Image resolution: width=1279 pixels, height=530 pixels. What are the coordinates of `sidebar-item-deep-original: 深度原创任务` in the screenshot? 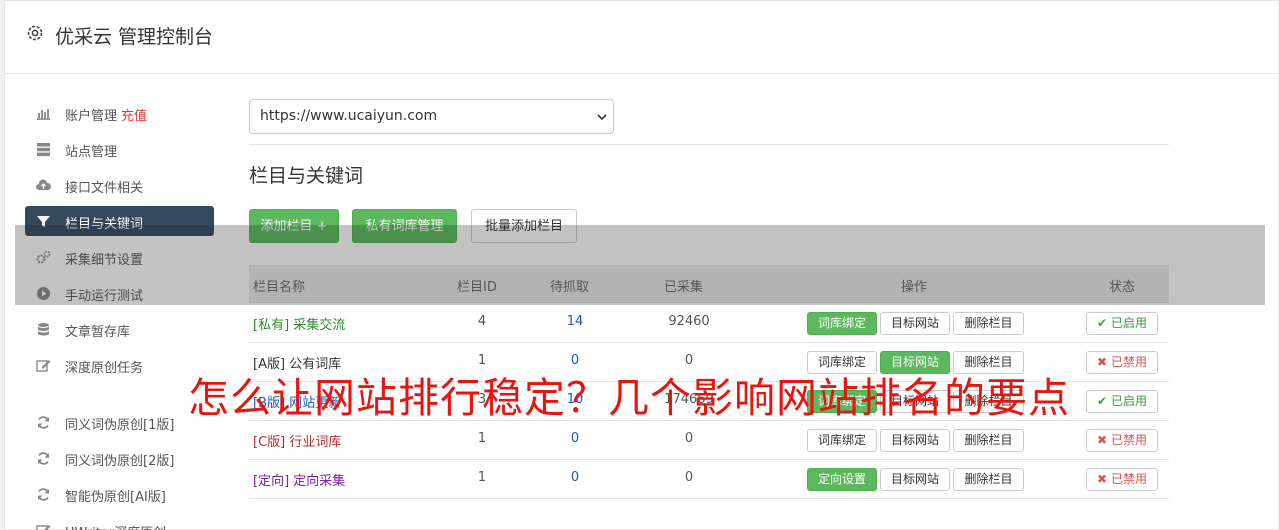 It's located at (119, 365).